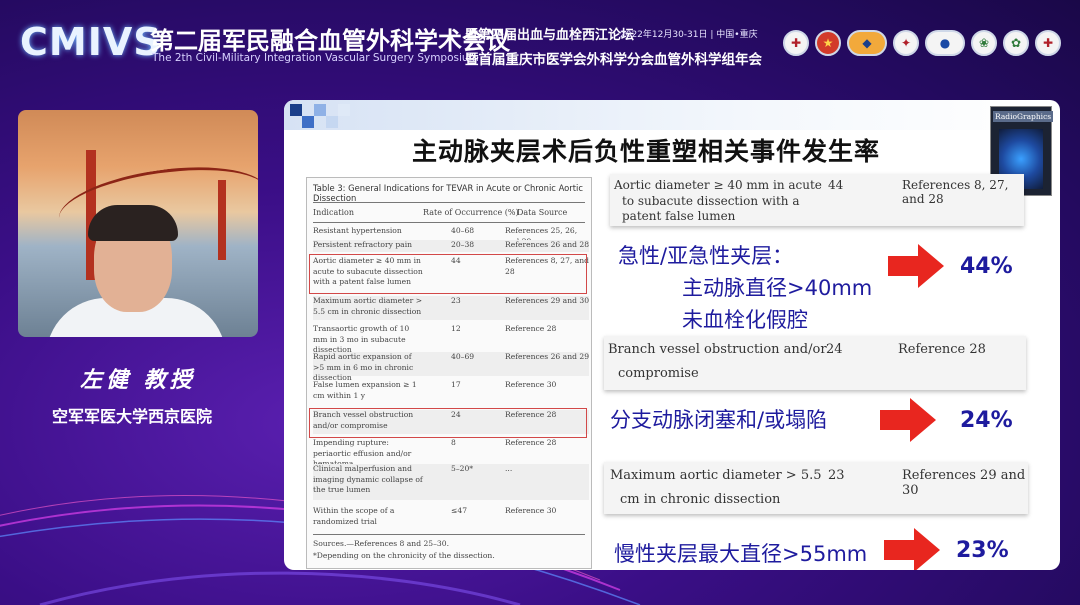  Describe the element at coordinates (689, 35) in the screenshot. I see `conference-date-place: 2022年12月30-31日 | 中国•重庆` at that location.